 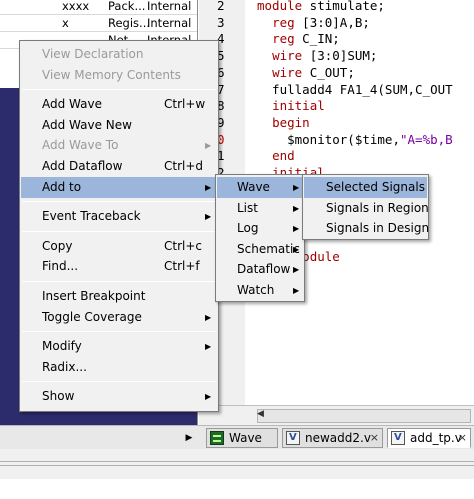 I want to click on submenu-item-signals-in-region: Signals in Region, so click(x=366, y=208).